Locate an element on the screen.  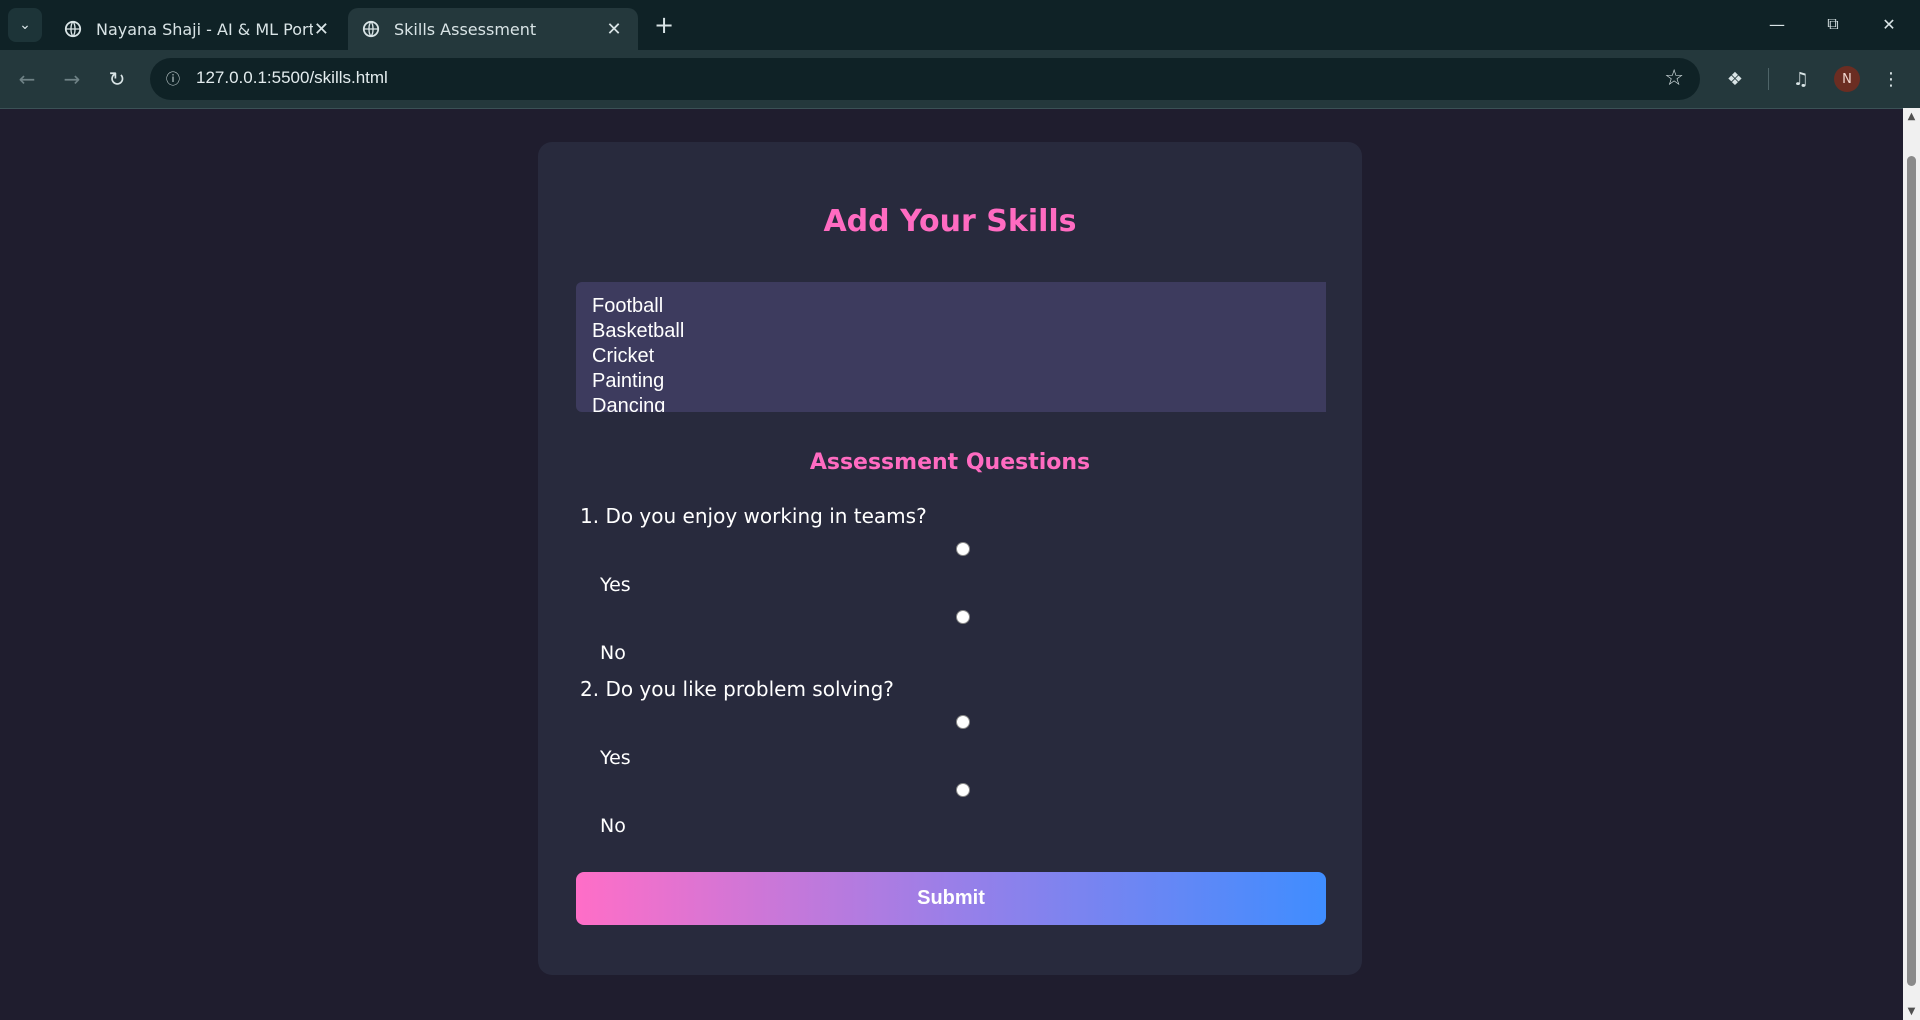
arrow-left-icon: ← is located at coordinates (27, 79).